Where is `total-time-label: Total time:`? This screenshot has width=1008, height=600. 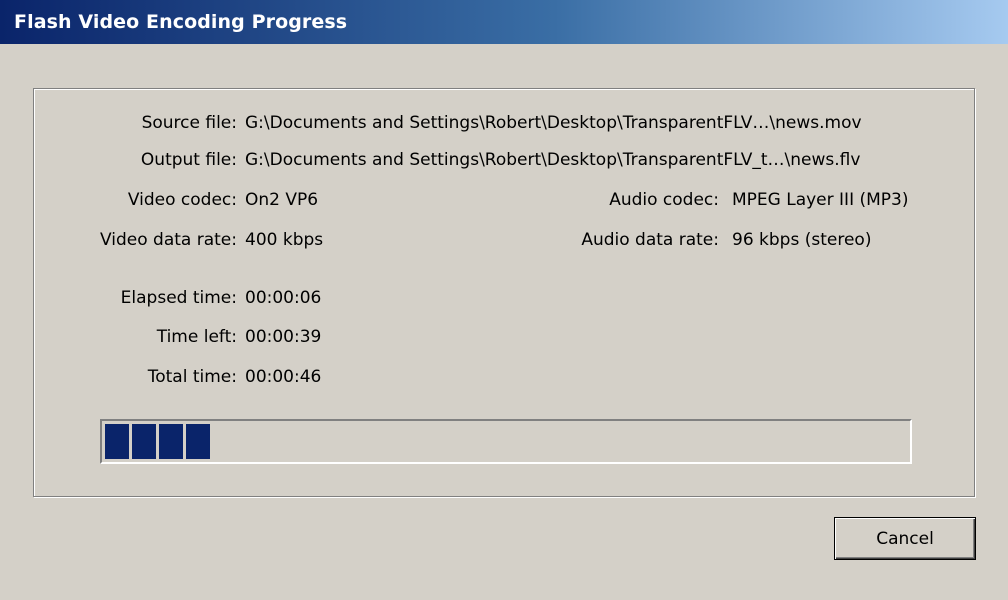
total-time-label: Total time: is located at coordinates (192, 377).